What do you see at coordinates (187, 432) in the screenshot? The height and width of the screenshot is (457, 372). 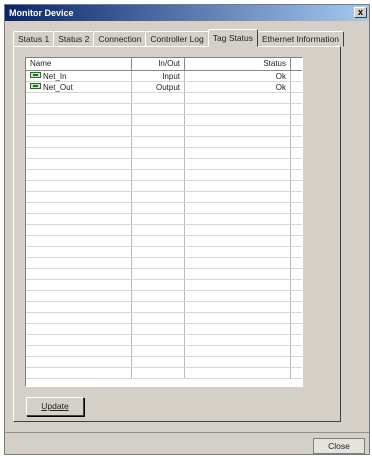 I see `divider` at bounding box center [187, 432].